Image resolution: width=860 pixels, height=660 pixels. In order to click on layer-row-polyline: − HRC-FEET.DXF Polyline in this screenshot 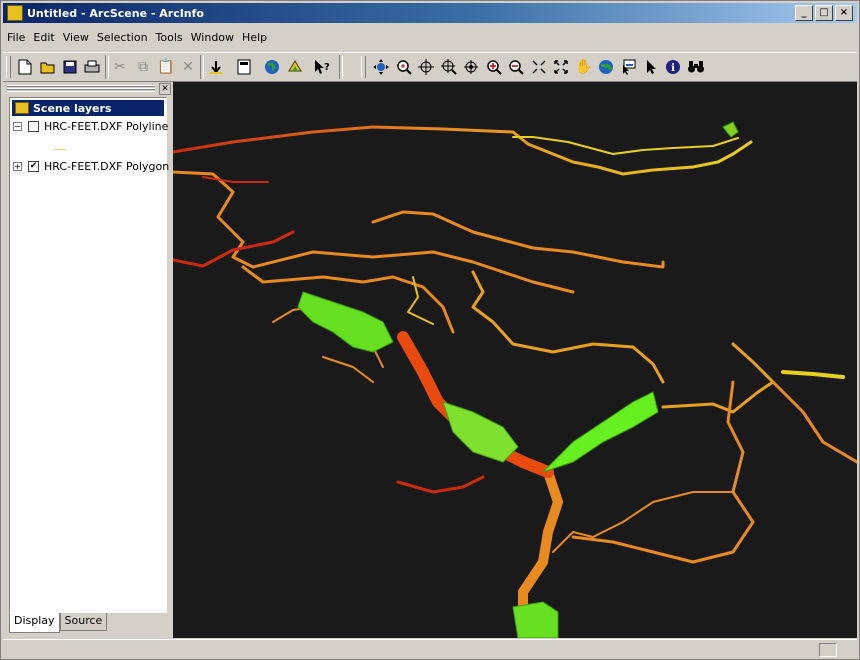, I will do `click(90, 126)`.